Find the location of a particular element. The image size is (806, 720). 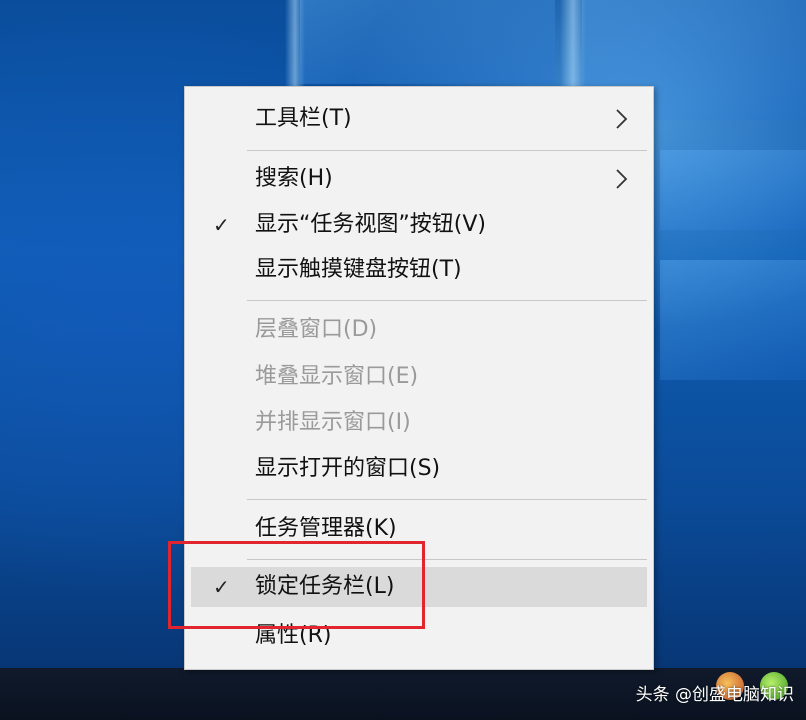

menu-item-label: 搜索(H) is located at coordinates (294, 178).